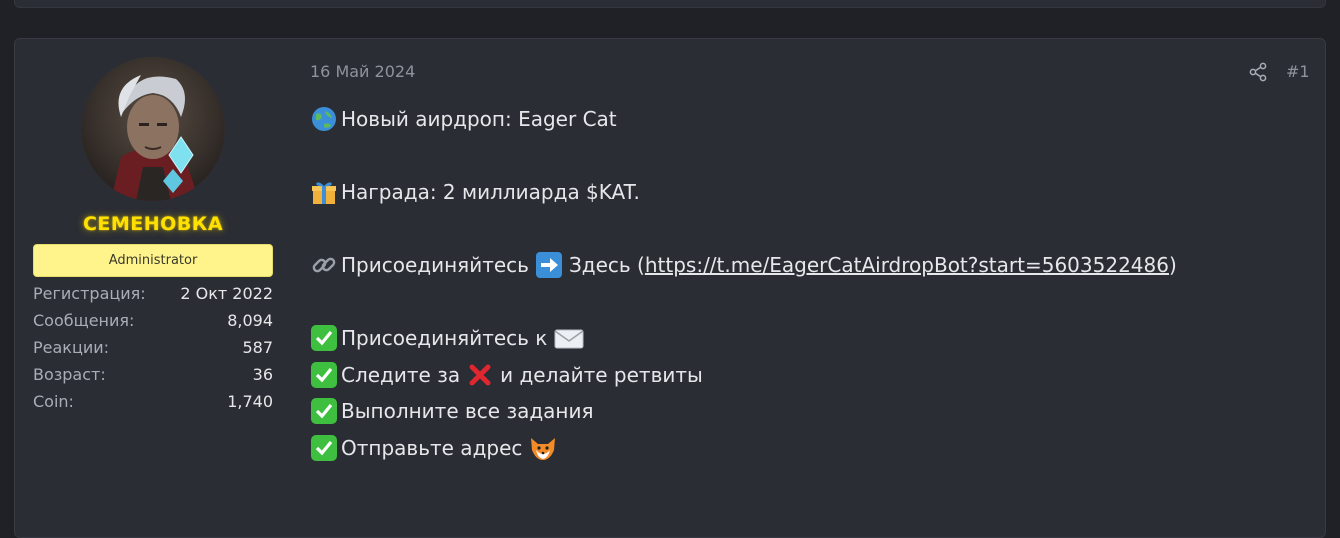 The width and height of the screenshot is (1340, 538). Describe the element at coordinates (324, 192) in the screenshot. I see `gift-icon` at that location.